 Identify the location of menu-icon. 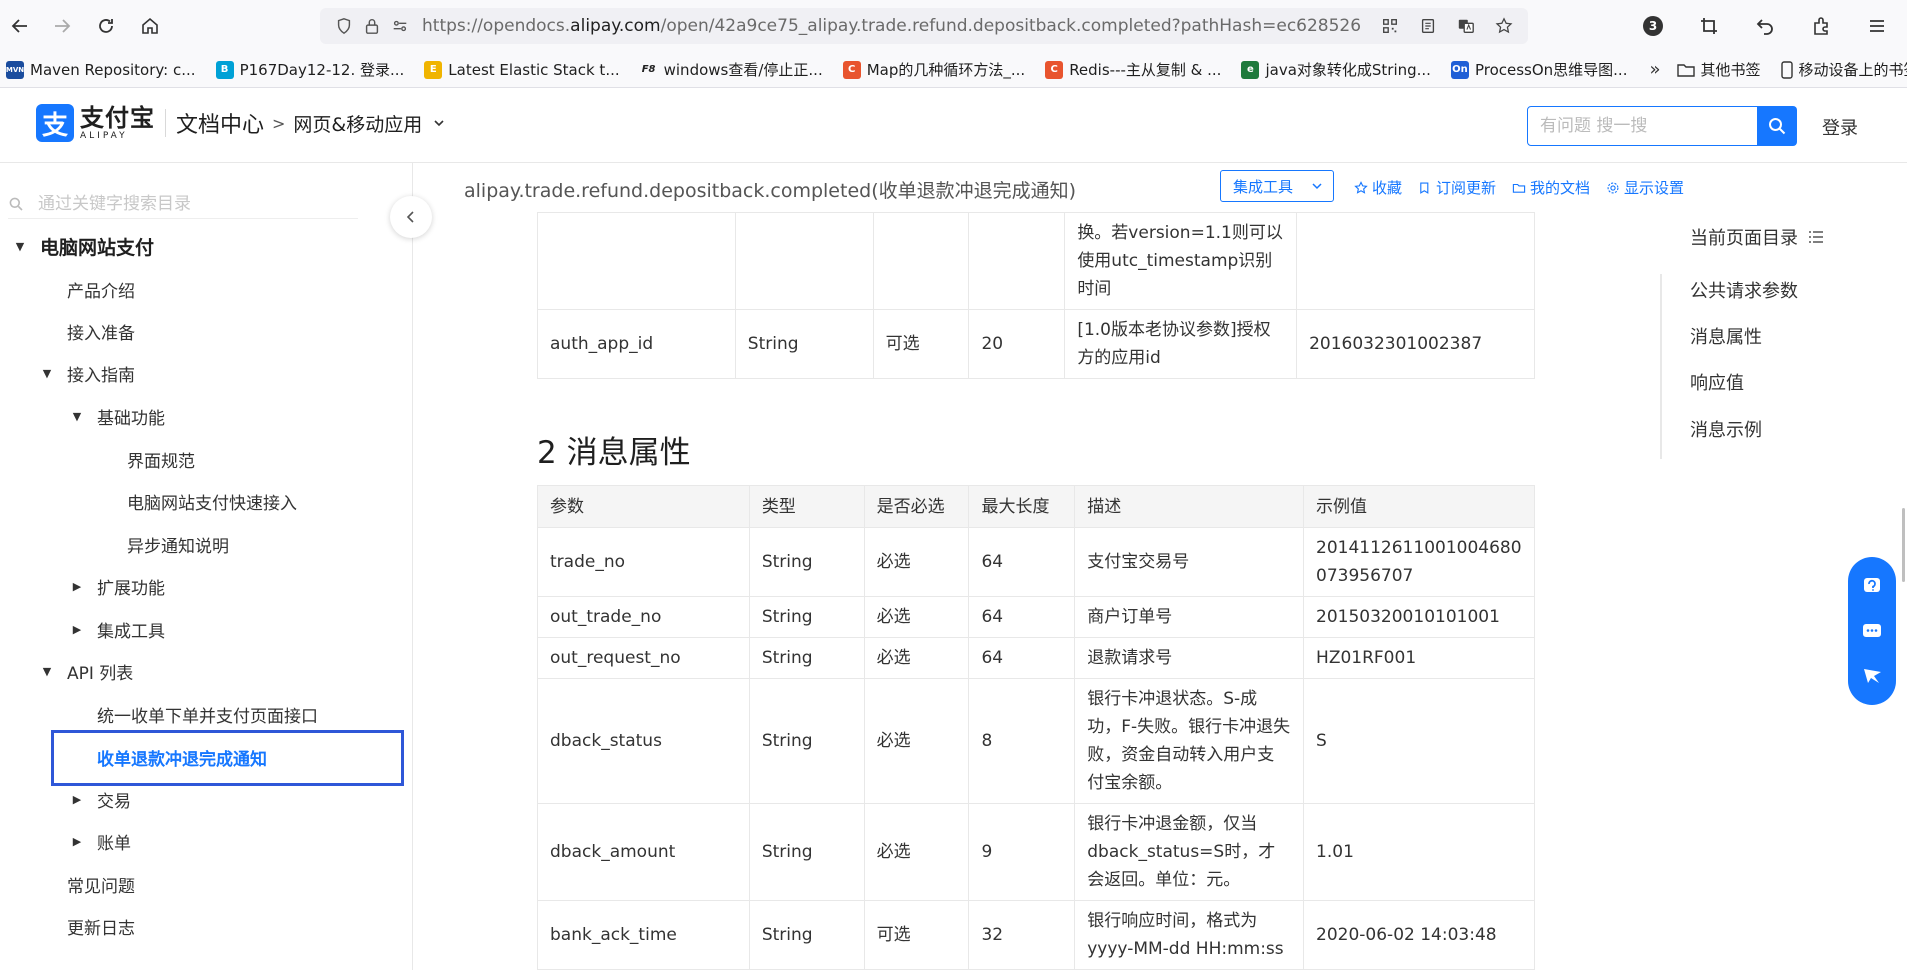
(1877, 26).